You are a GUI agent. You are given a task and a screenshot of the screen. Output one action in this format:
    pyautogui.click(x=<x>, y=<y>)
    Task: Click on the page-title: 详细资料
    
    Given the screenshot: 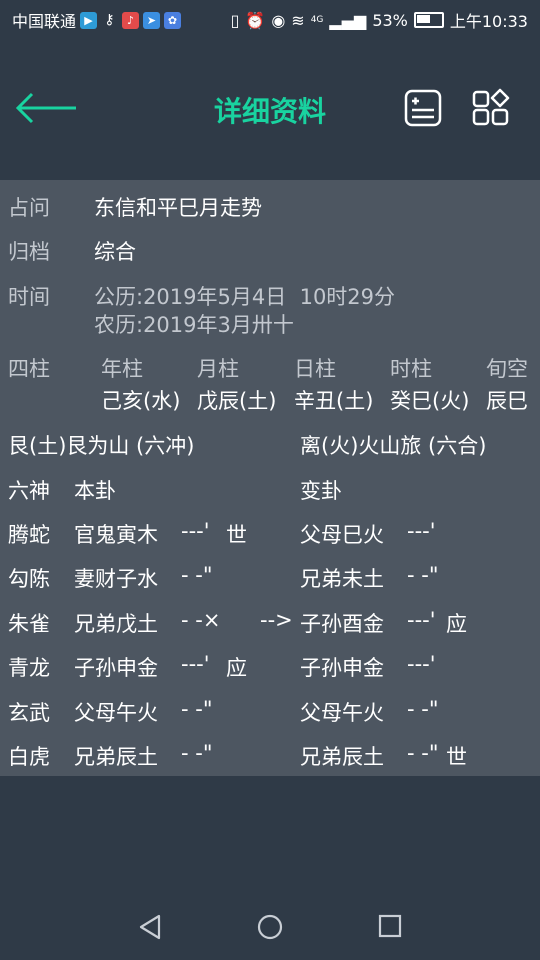 What is the action you would take?
    pyautogui.click(x=269, y=111)
    